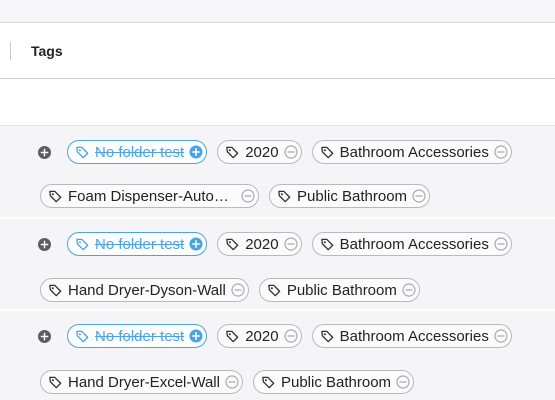  Describe the element at coordinates (277, 102) in the screenshot. I see `empty-row` at that location.